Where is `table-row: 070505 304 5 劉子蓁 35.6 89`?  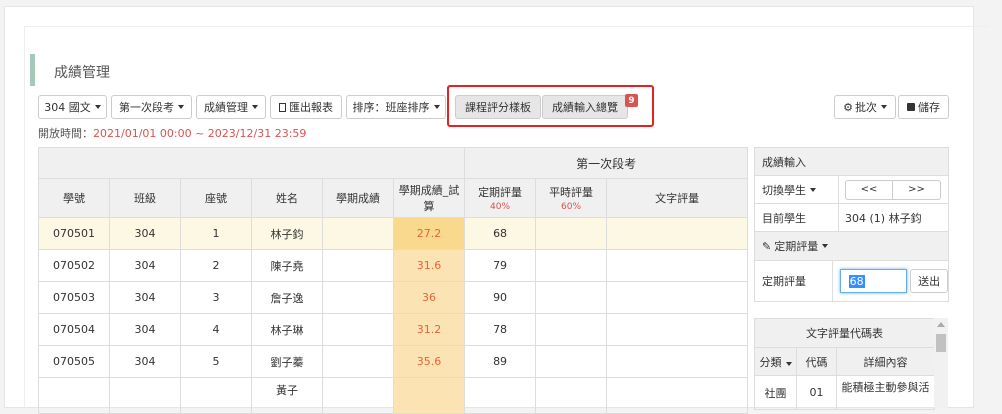
table-row: 070505 304 5 劉子蓁 35.6 89 is located at coordinates (393, 361).